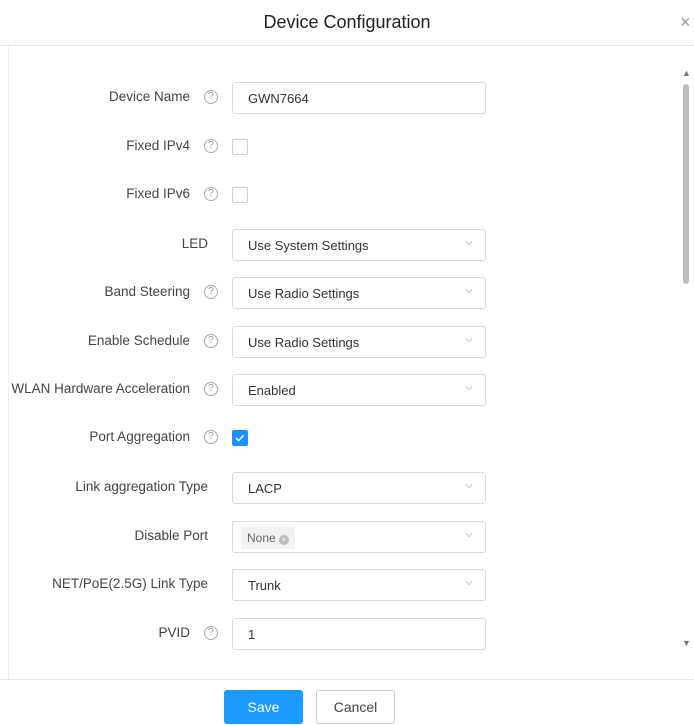  I want to click on link-aggregation-type-value: LACP, so click(265, 488).